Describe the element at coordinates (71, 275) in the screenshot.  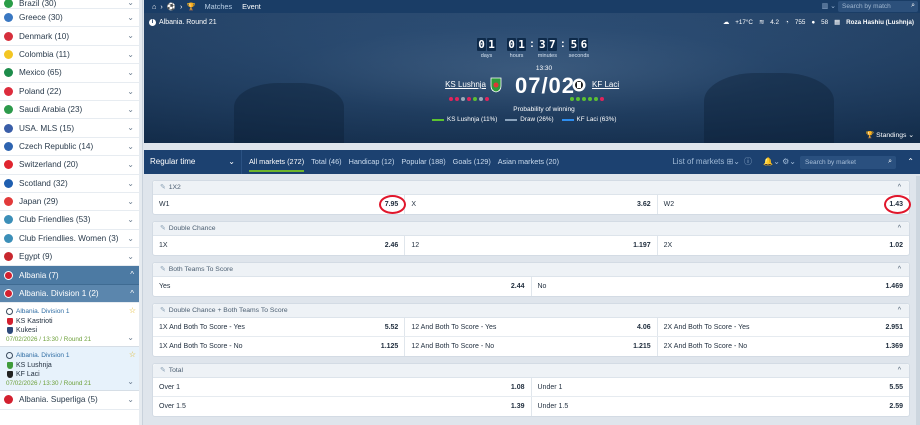
I see `sidebar-item-albania: Albania (7) ^` at that location.